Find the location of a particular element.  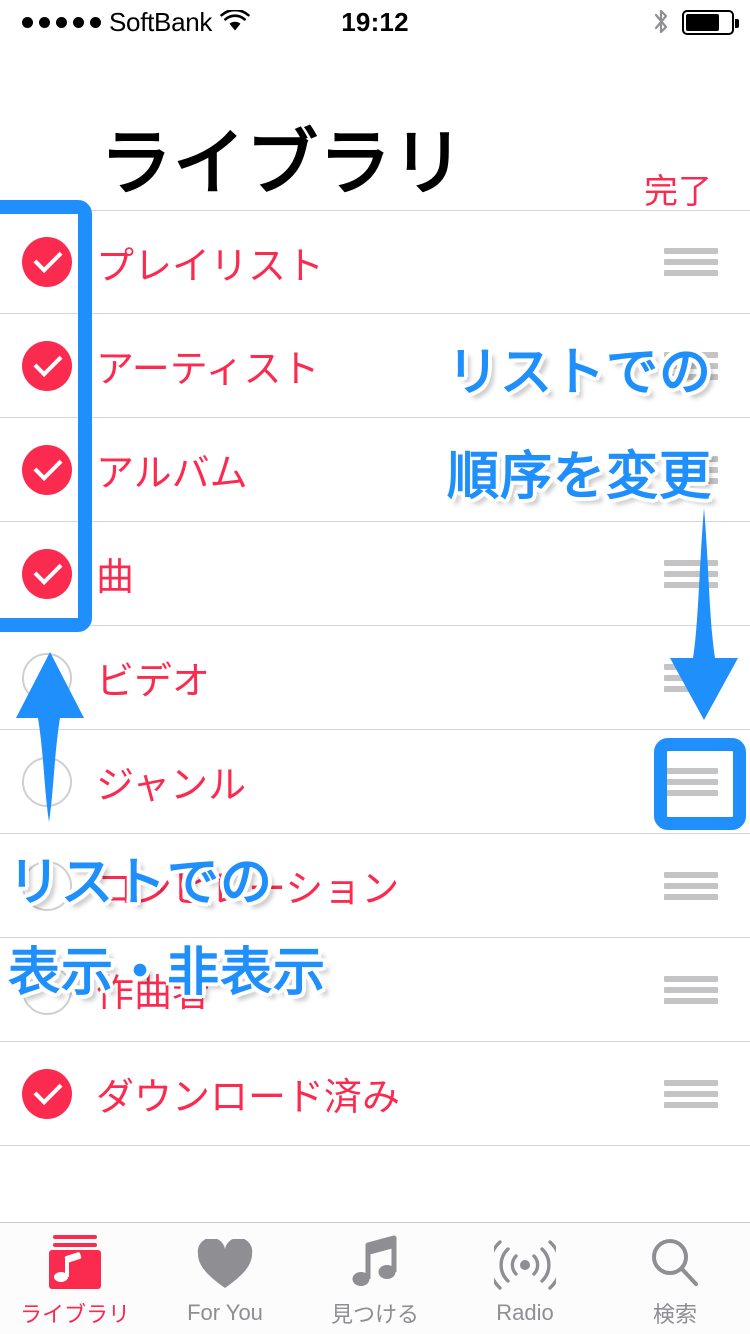

tab-radio: Radio is located at coordinates (525, 1278).